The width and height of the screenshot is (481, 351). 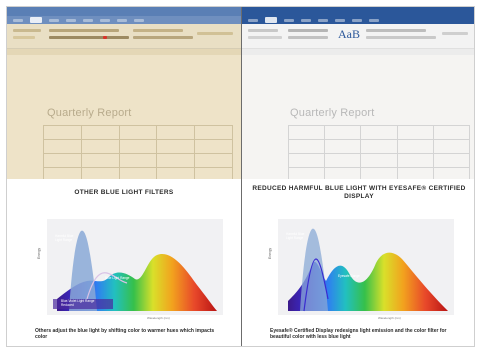 I want to click on blue-peak, so click(x=314, y=269).